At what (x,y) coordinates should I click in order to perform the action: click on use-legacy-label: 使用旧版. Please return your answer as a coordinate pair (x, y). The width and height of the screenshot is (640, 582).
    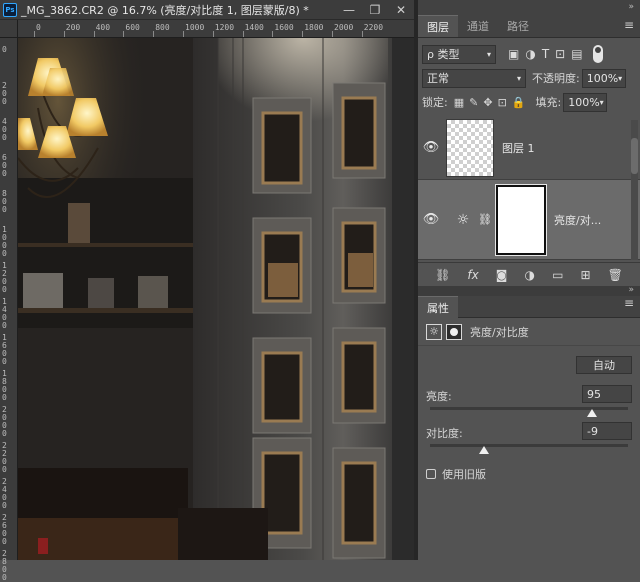
    Looking at the image, I should click on (464, 474).